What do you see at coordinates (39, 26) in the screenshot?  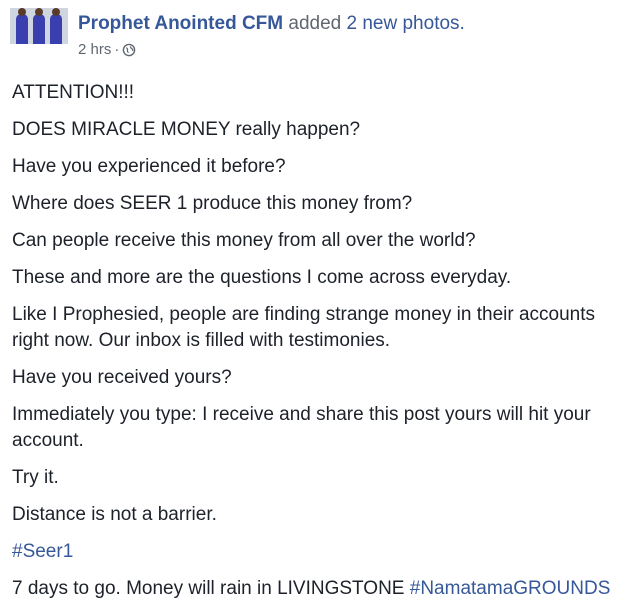 I see `avatar` at bounding box center [39, 26].